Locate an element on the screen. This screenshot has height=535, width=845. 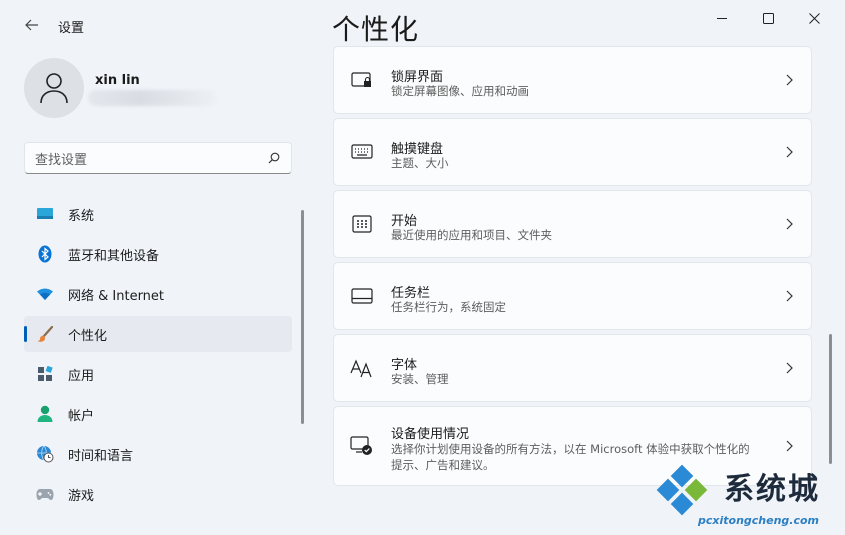
gamepad-icon is located at coordinates (45, 494).